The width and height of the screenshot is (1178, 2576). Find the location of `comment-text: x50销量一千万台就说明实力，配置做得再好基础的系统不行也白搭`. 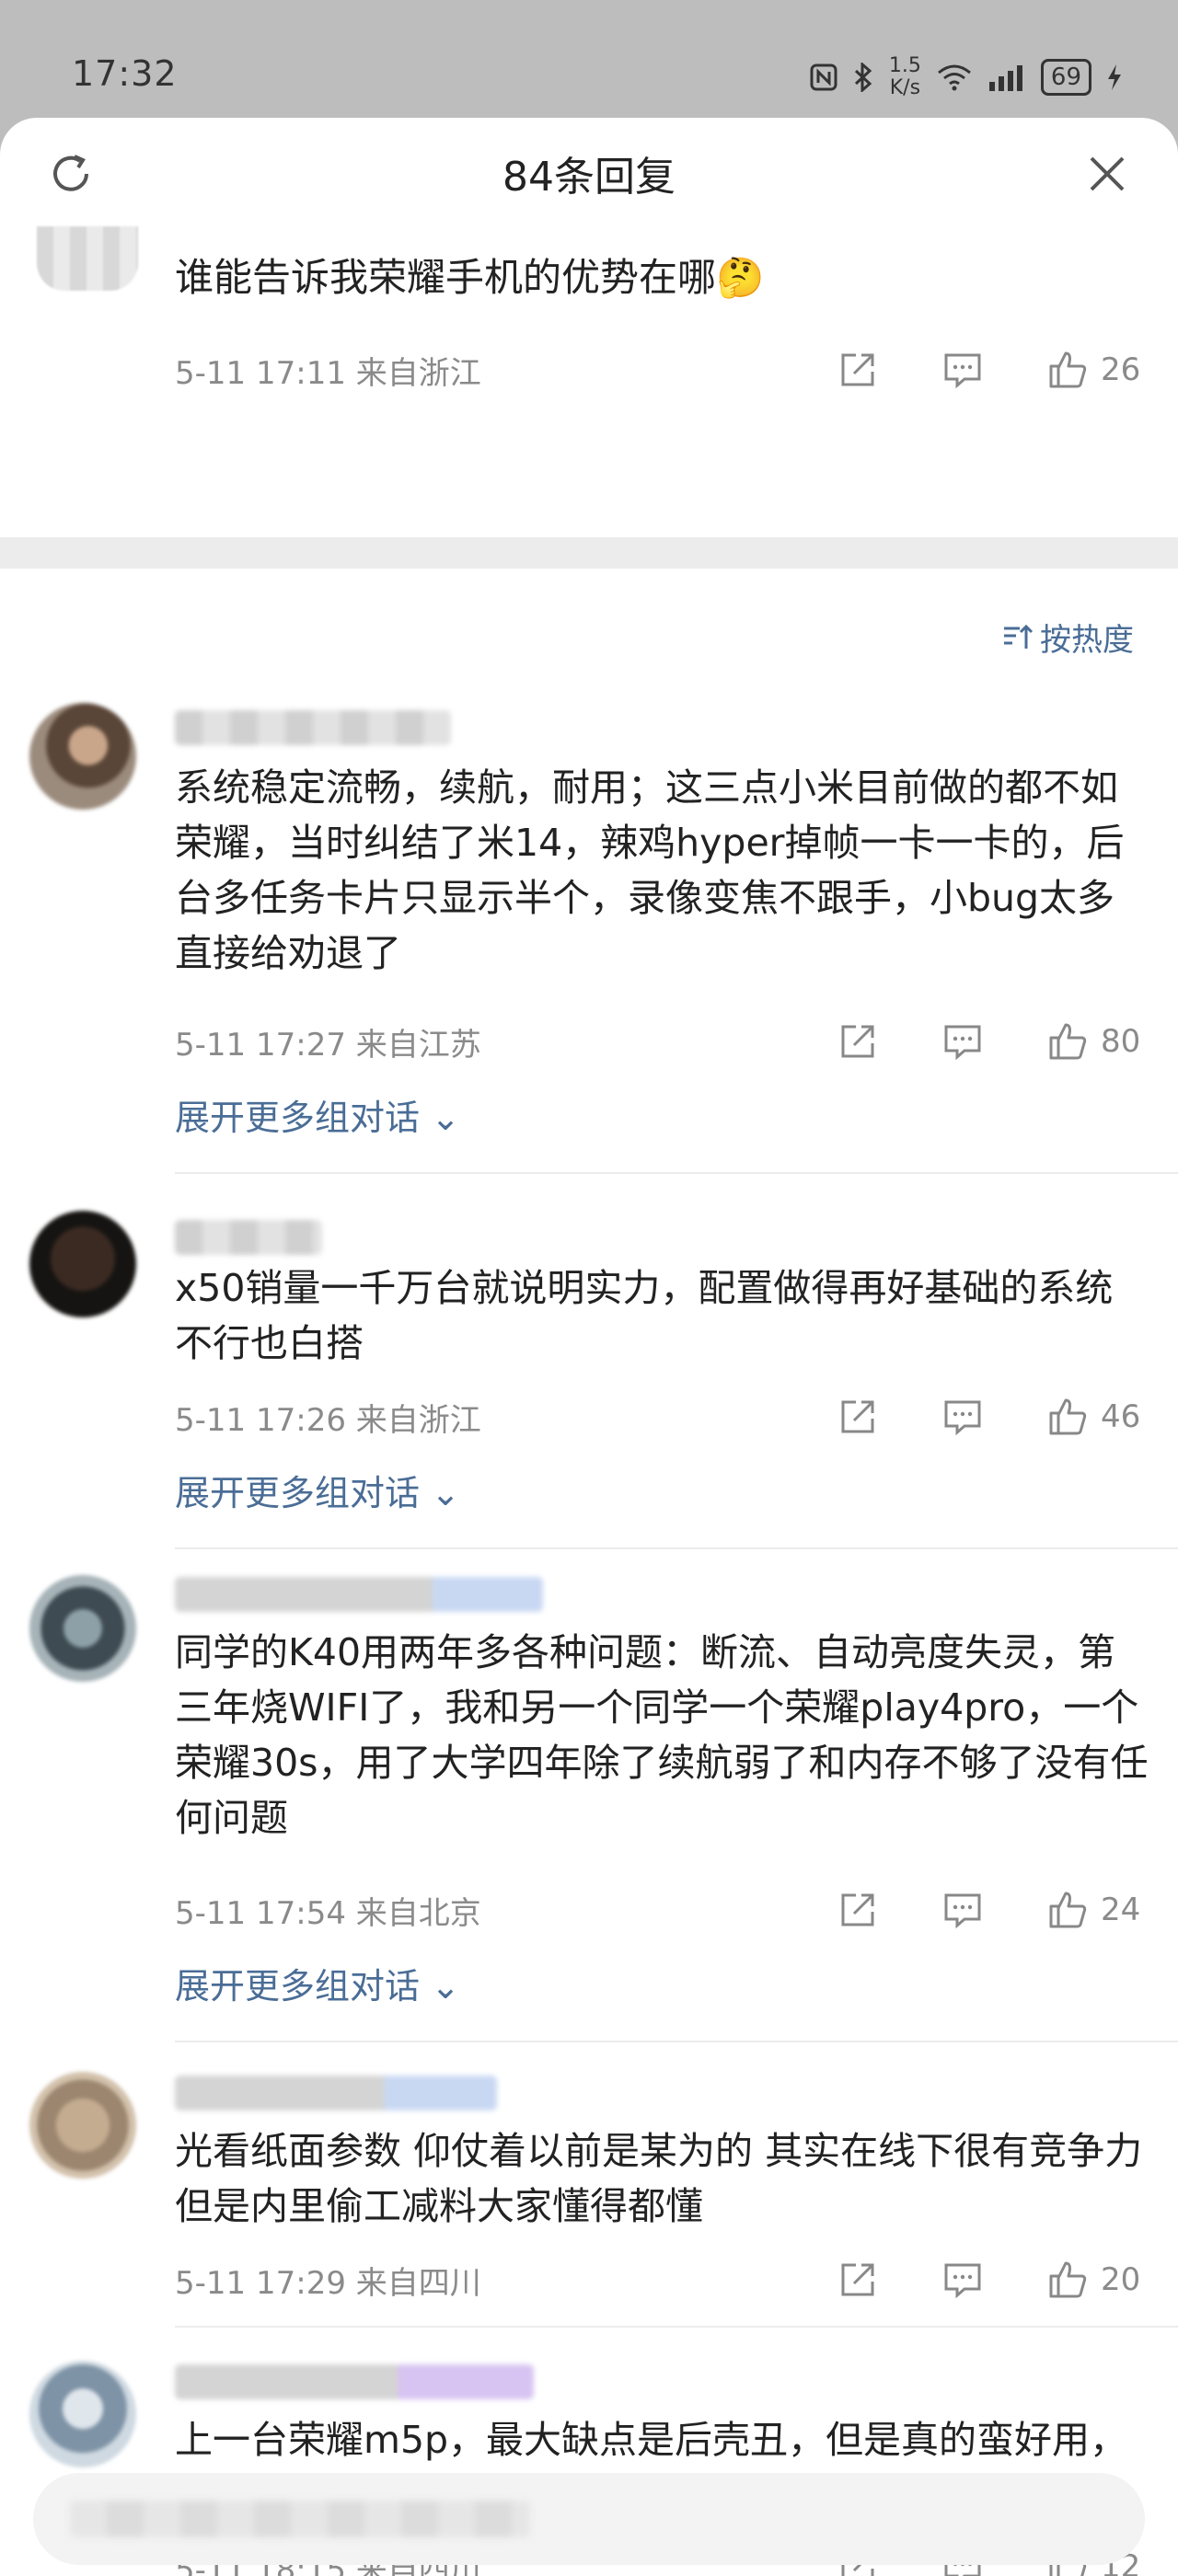

comment-text: x50销量一千万台就说明实力，配置做得再好基础的系统不行也白搭 is located at coordinates (644, 1315).